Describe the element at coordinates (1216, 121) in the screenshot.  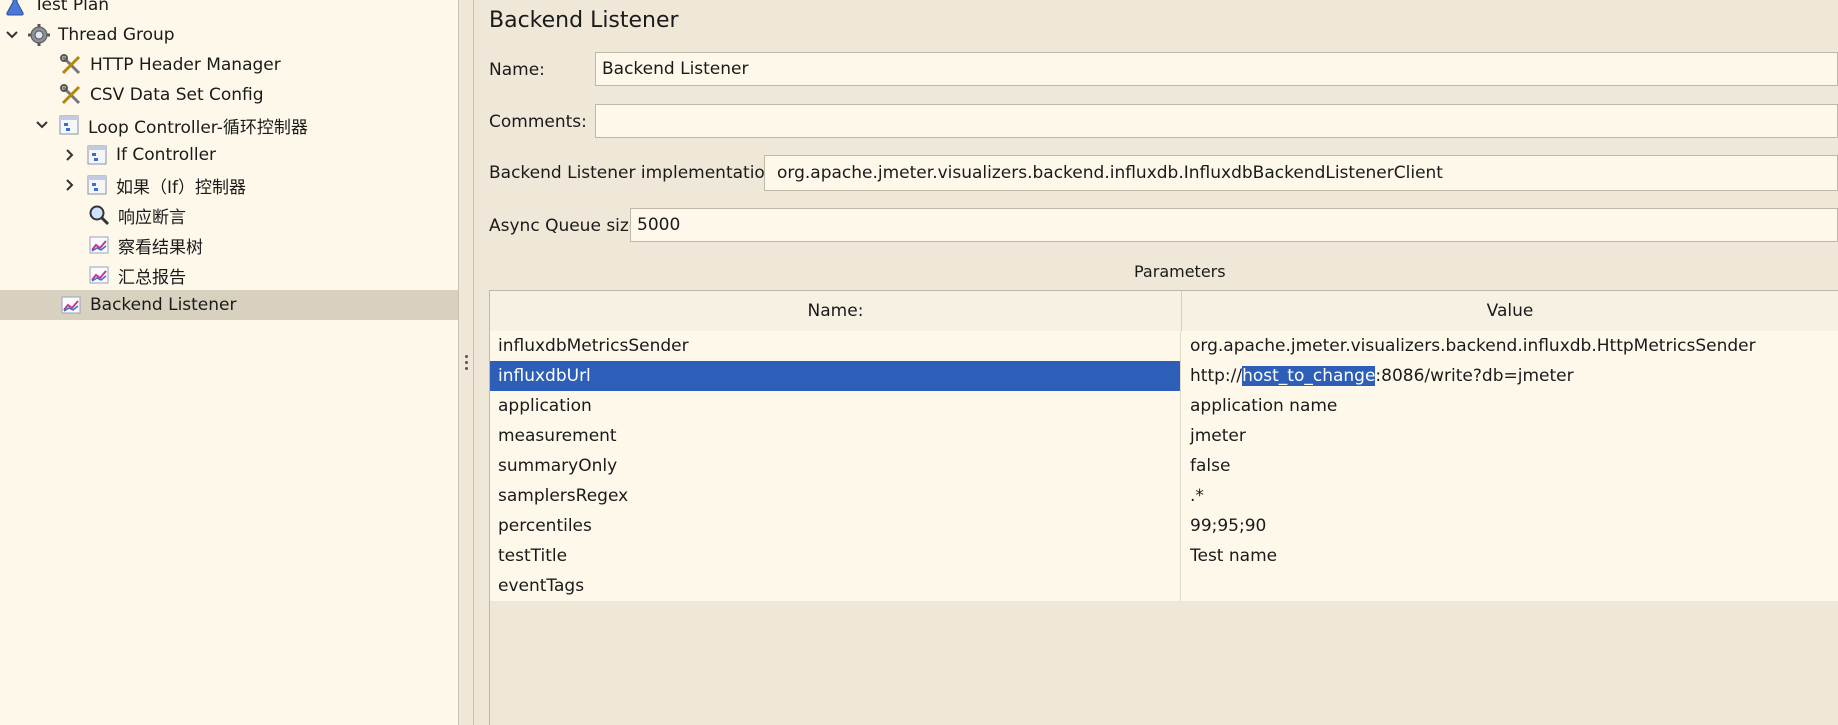
I see `comments-field` at that location.